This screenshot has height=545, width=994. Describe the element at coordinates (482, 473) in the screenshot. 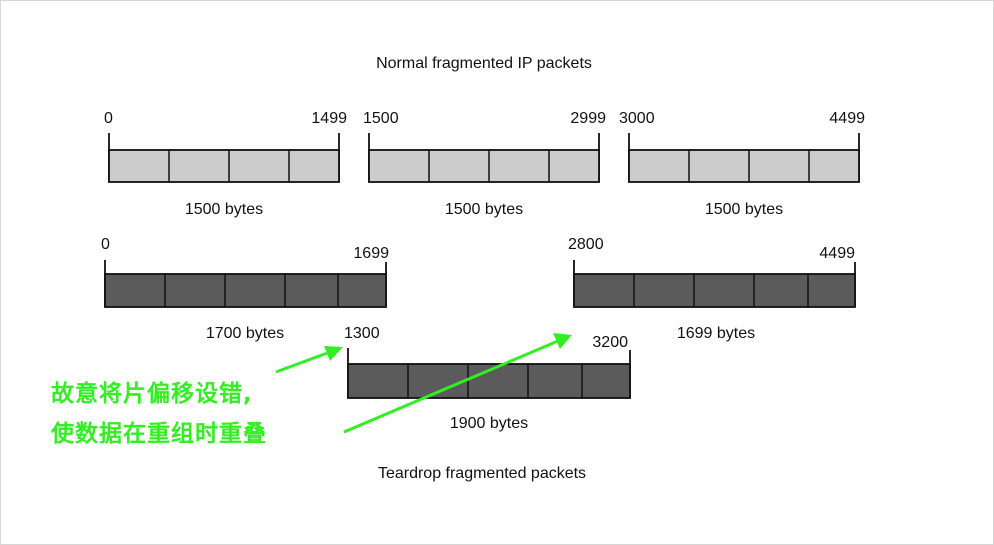

I see `teardrop-title: Teardrop fragmented packets` at that location.